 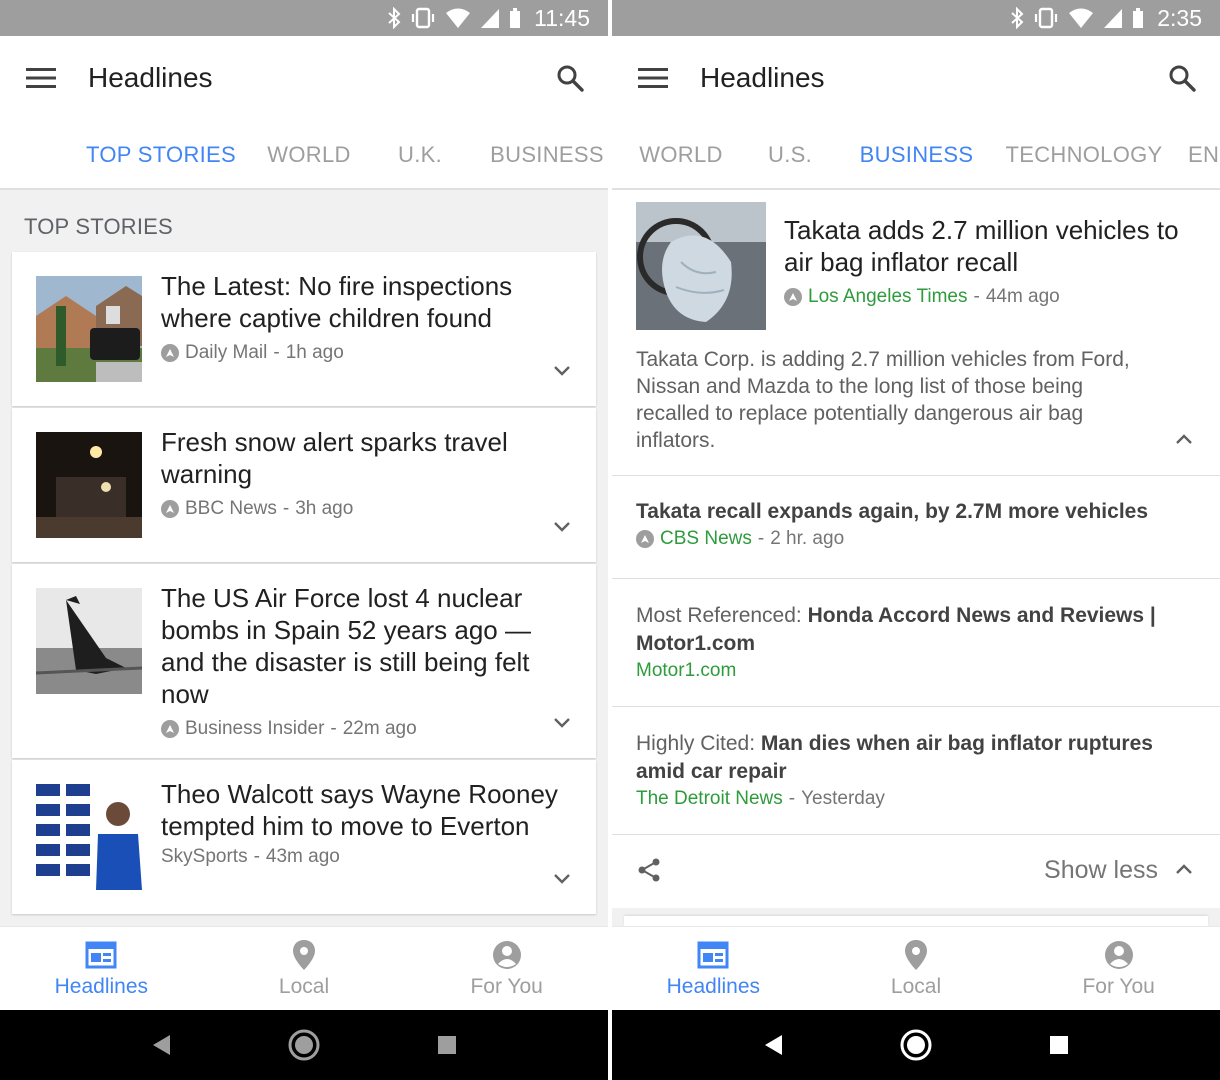 What do you see at coordinates (686, 671) in the screenshot?
I see `related-source: Motor1.com` at bounding box center [686, 671].